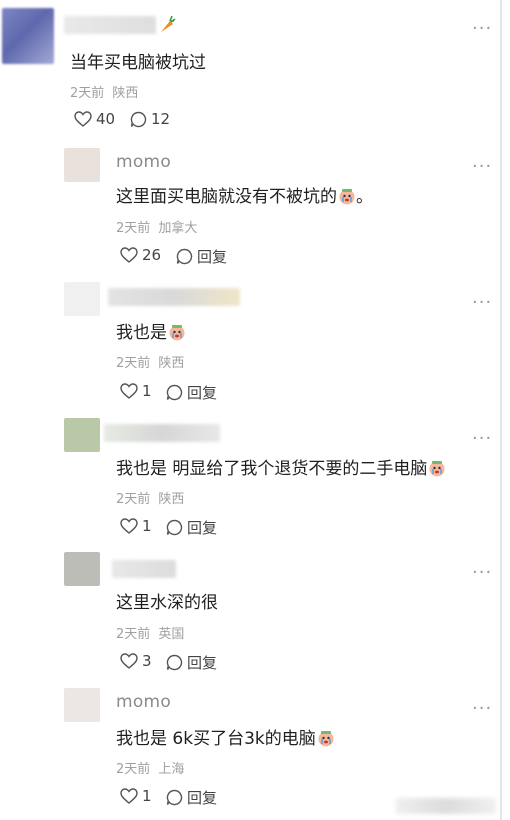 The width and height of the screenshot is (510, 820). I want to click on comment-location: 英国, so click(171, 634).